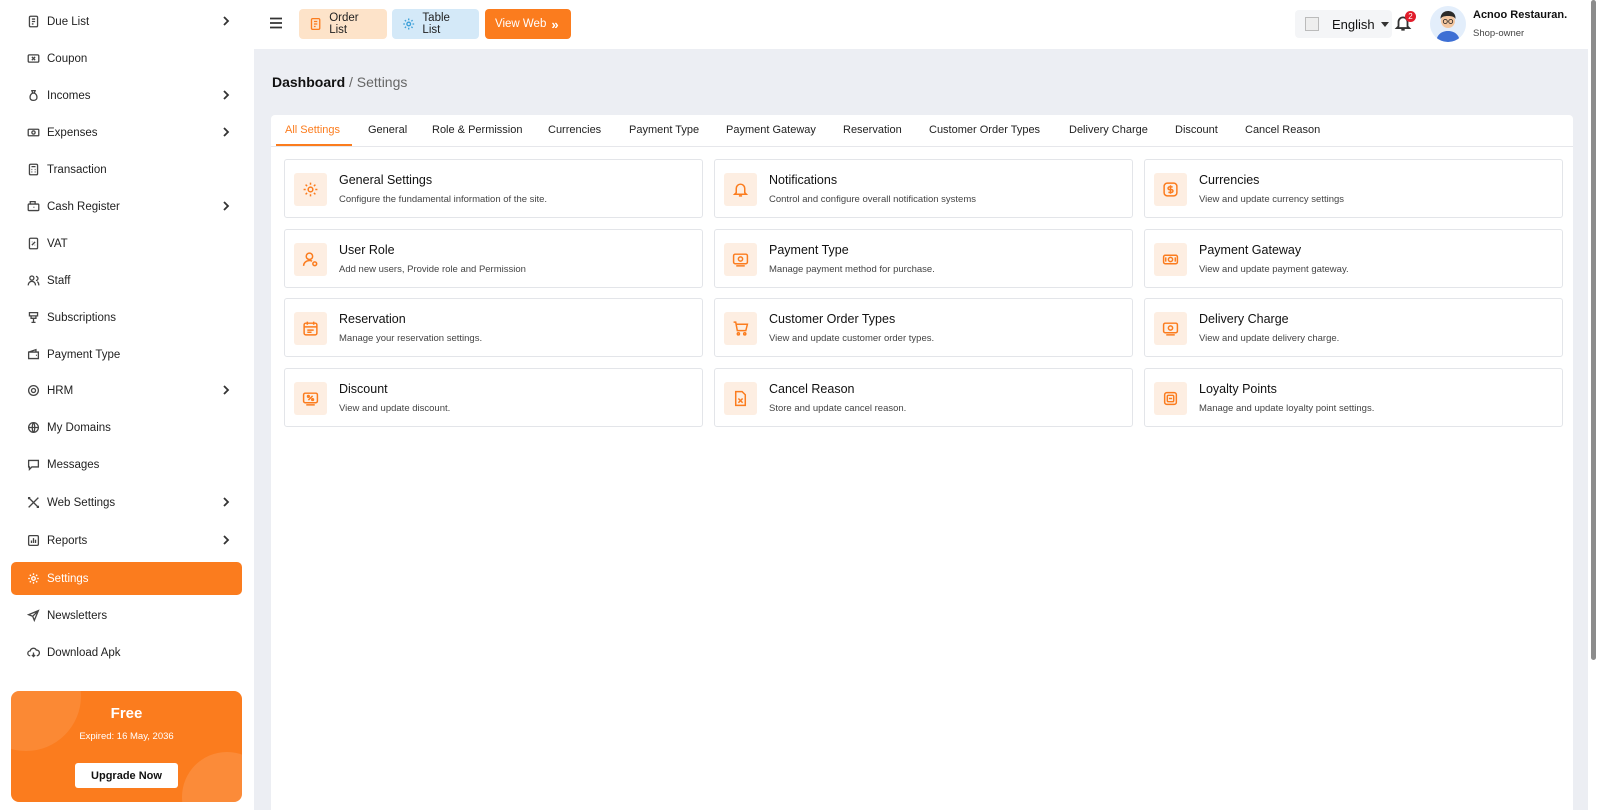 The image size is (1600, 810). I want to click on breadcrumb-current: Settings, so click(382, 82).